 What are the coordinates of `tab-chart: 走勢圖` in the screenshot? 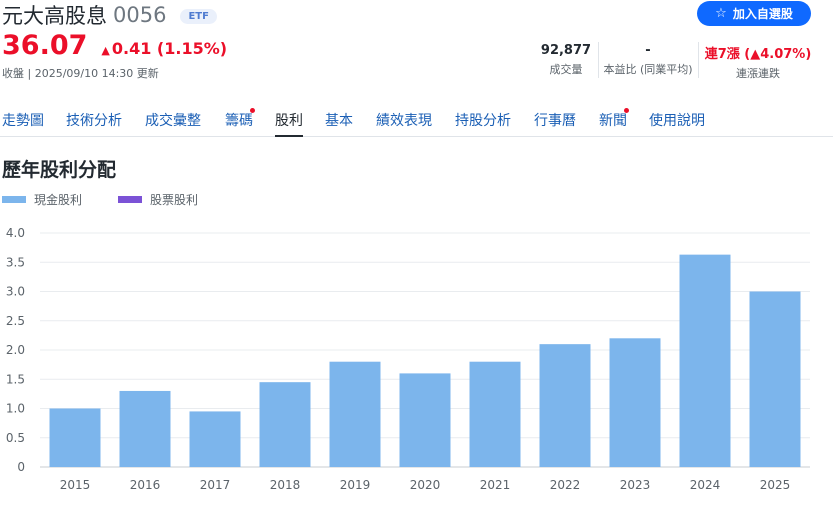 It's located at (23, 122).